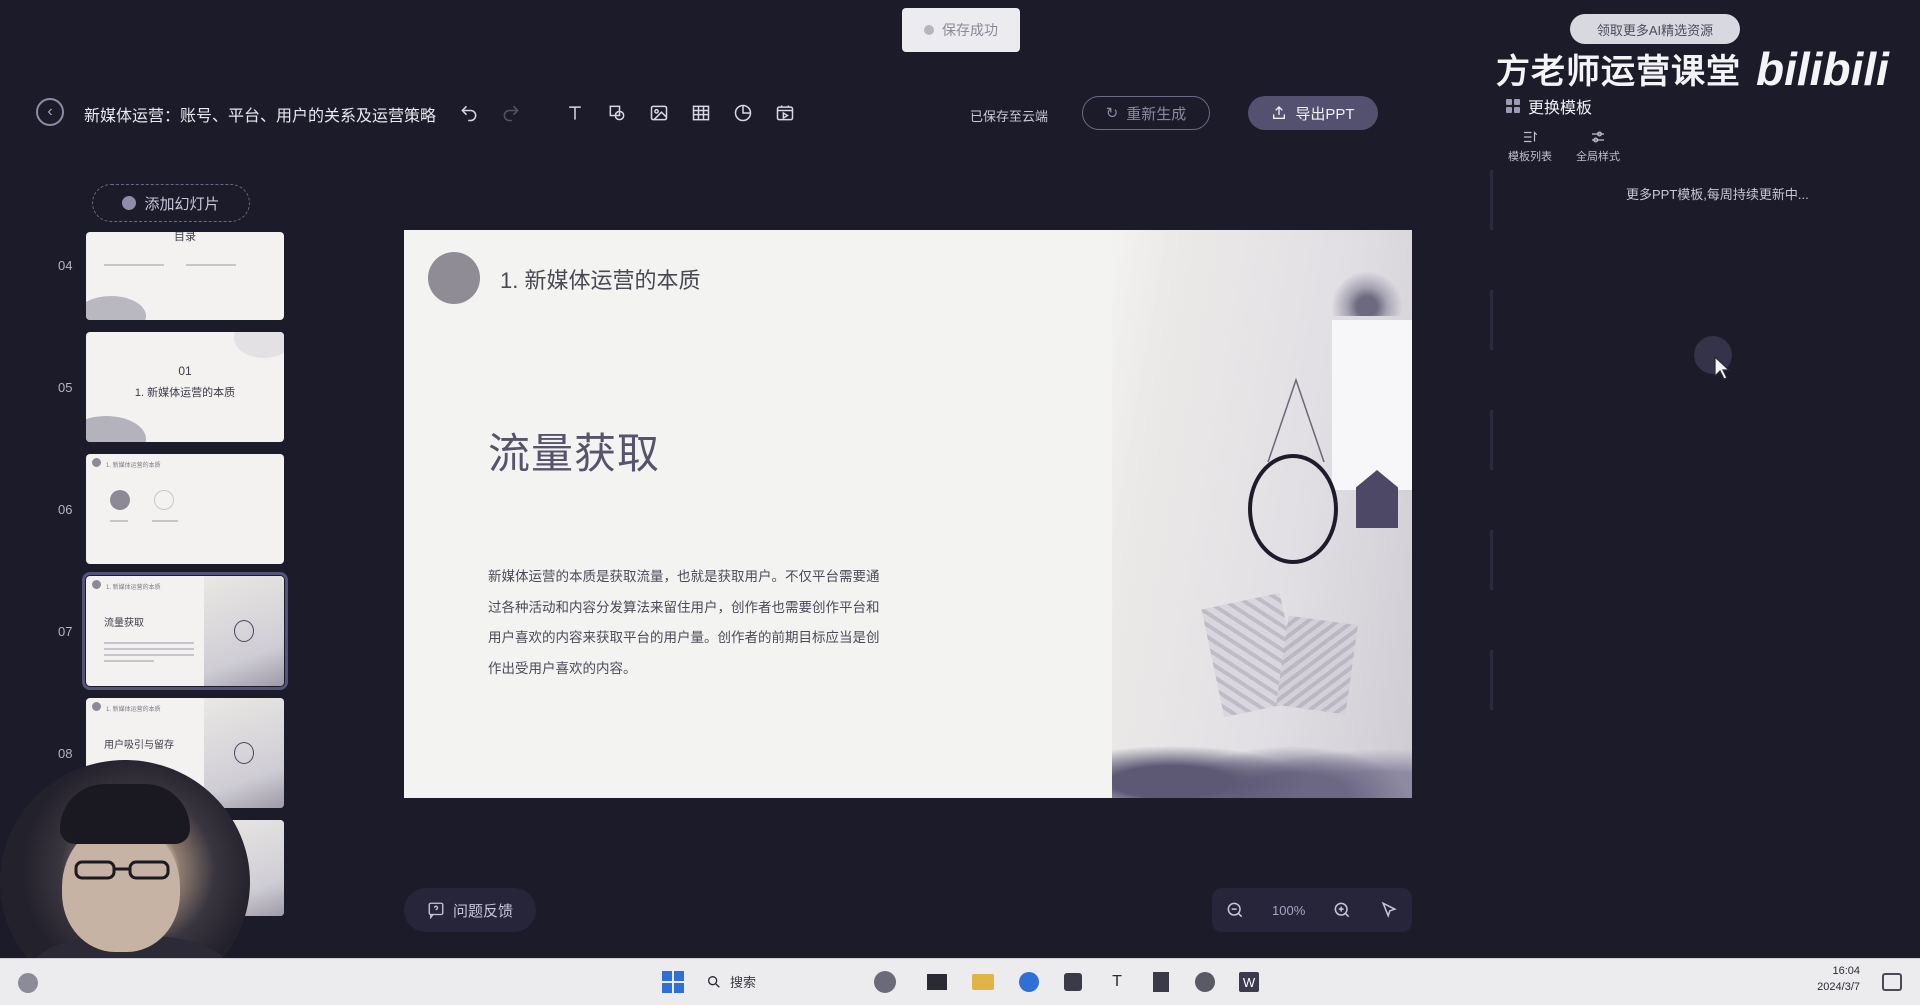  Describe the element at coordinates (1235, 910) in the screenshot. I see `zoom-out-icon` at that location.